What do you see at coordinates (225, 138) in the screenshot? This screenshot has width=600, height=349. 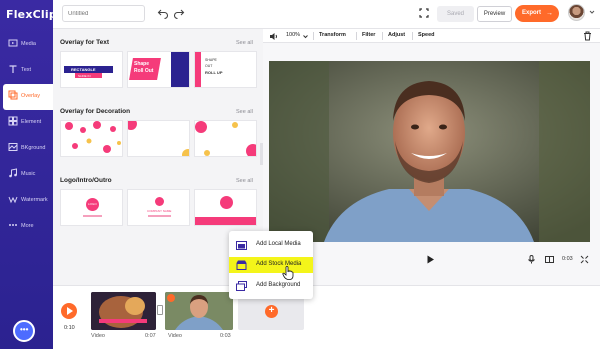 I see `decoration-thumb-circles` at bounding box center [225, 138].